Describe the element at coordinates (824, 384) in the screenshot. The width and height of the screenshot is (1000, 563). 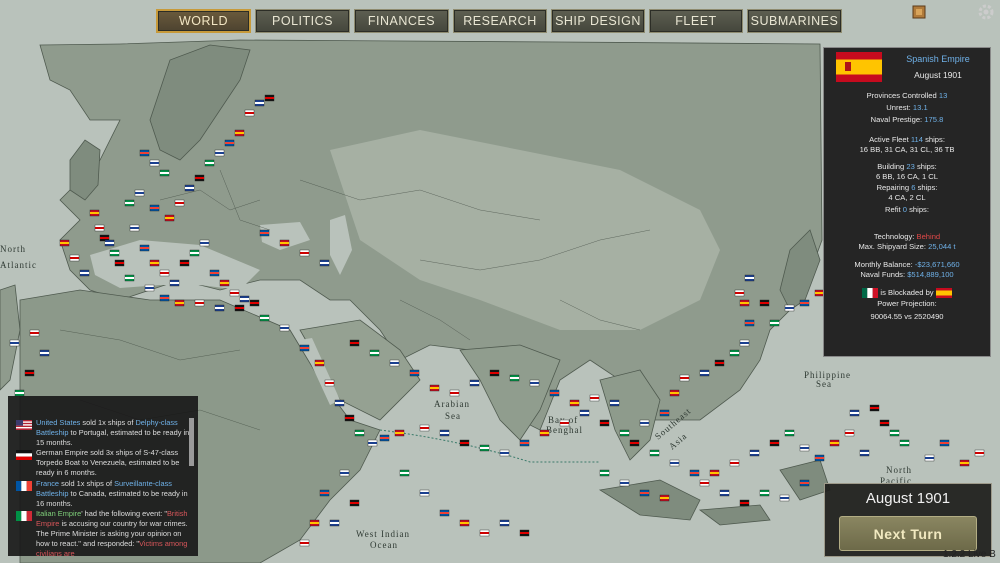
I see `map-label-philippine-2: Sea` at that location.